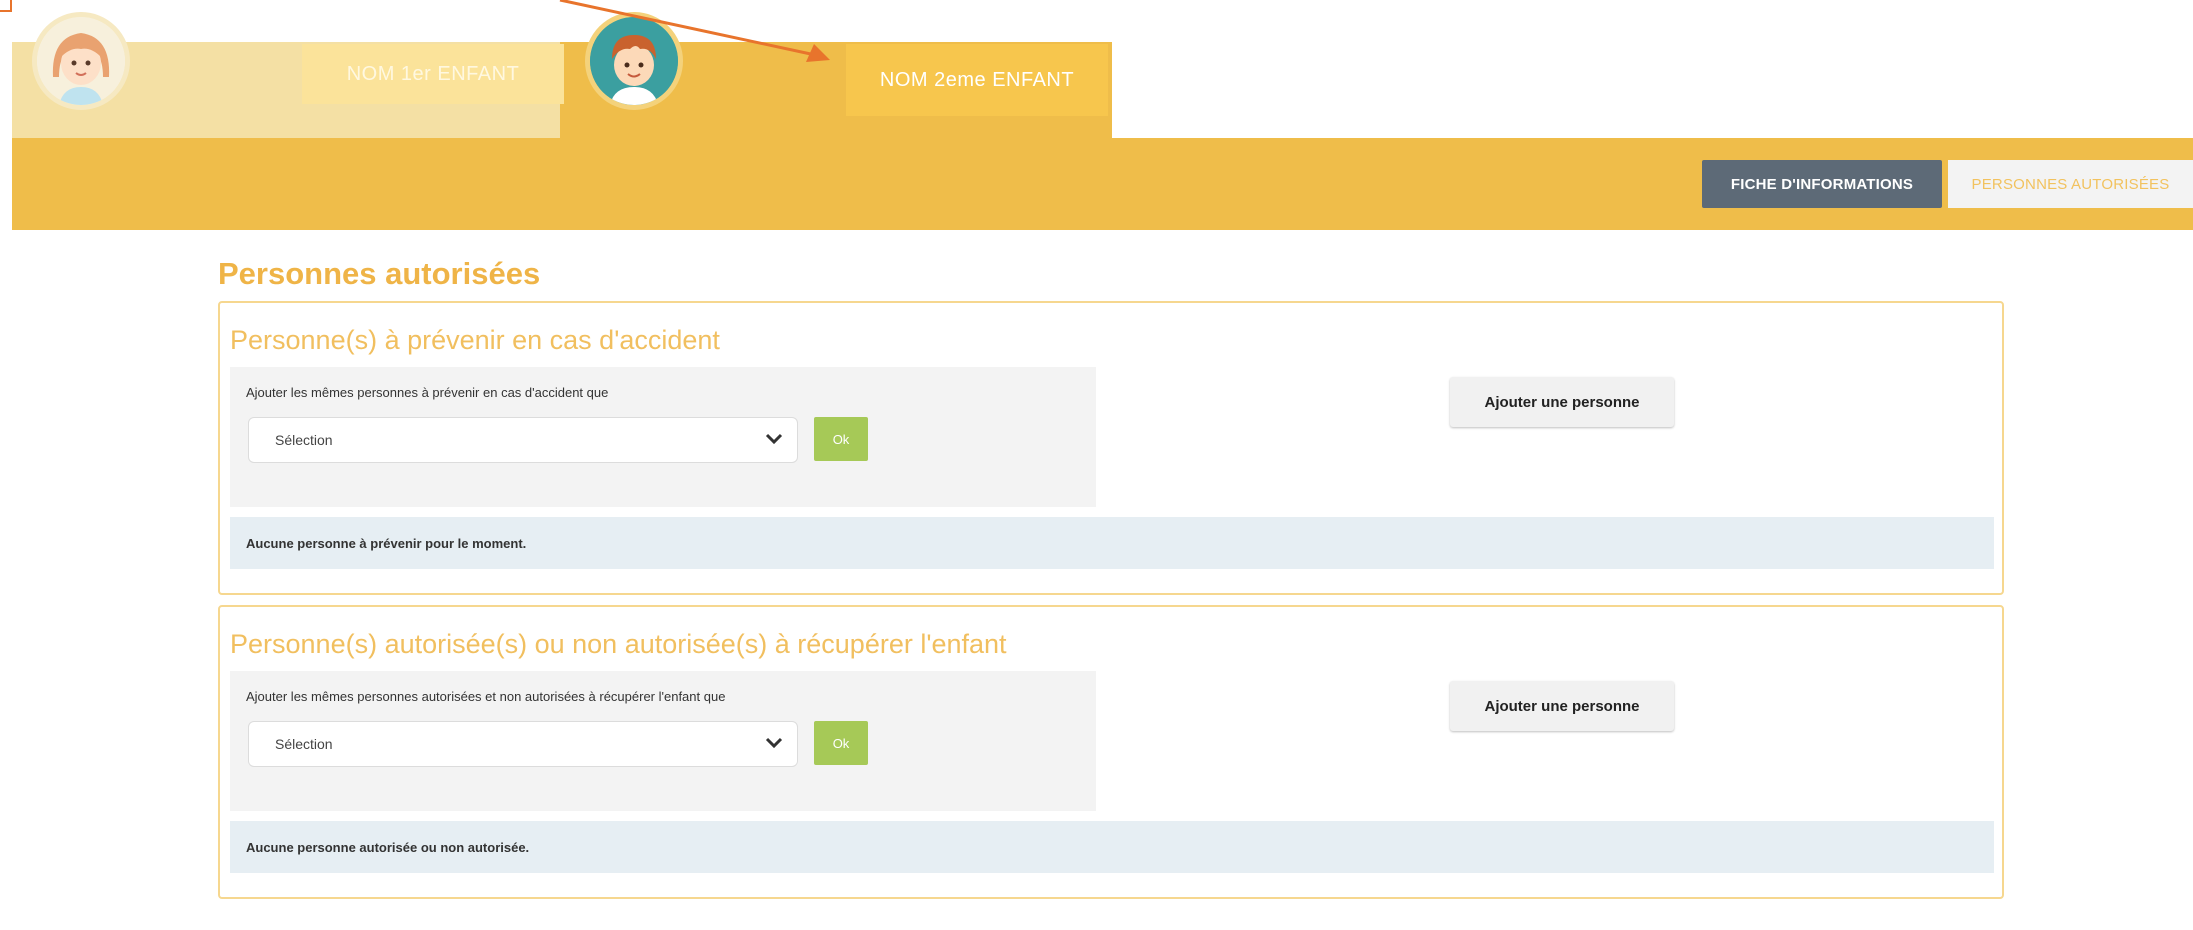 Image resolution: width=2193 pixels, height=930 pixels. I want to click on personnes-autorisees-button: PERSONNES AUTORISÉES, so click(2070, 184).